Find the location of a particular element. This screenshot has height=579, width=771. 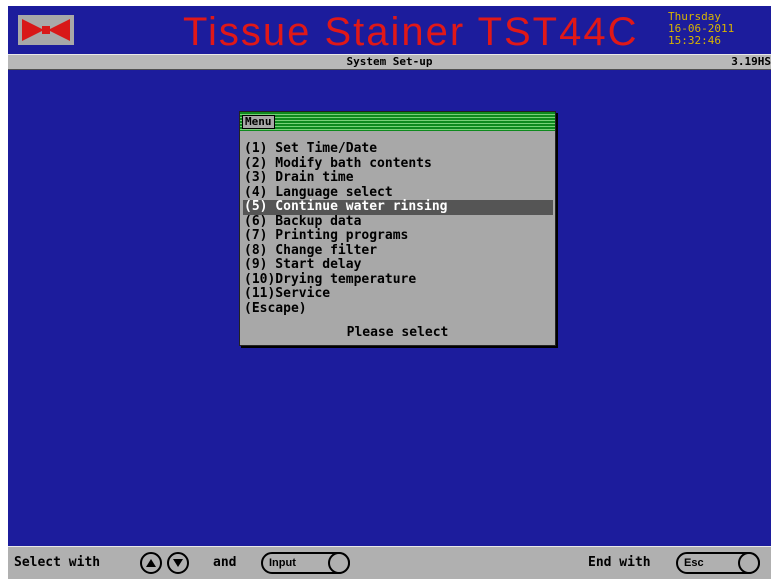

version-label: 3.19HS is located at coordinates (751, 61).